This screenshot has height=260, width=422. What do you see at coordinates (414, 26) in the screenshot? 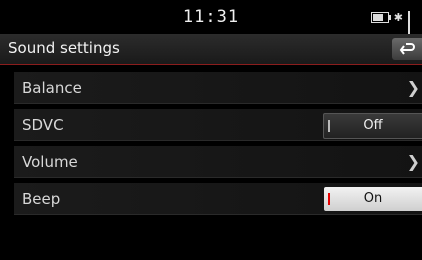
I see `signal-icon` at bounding box center [414, 26].